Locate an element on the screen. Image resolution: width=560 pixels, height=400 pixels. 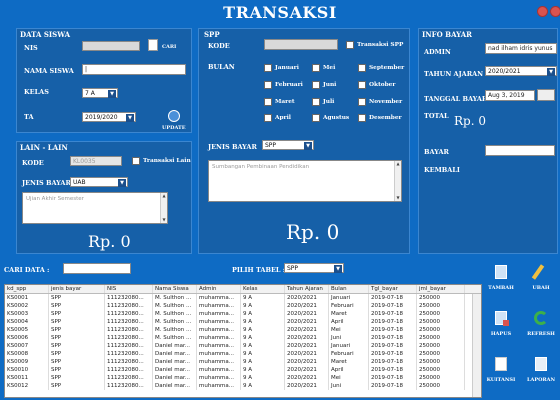
ta-select: 2019/2020 ▼ is located at coordinates (109, 117).